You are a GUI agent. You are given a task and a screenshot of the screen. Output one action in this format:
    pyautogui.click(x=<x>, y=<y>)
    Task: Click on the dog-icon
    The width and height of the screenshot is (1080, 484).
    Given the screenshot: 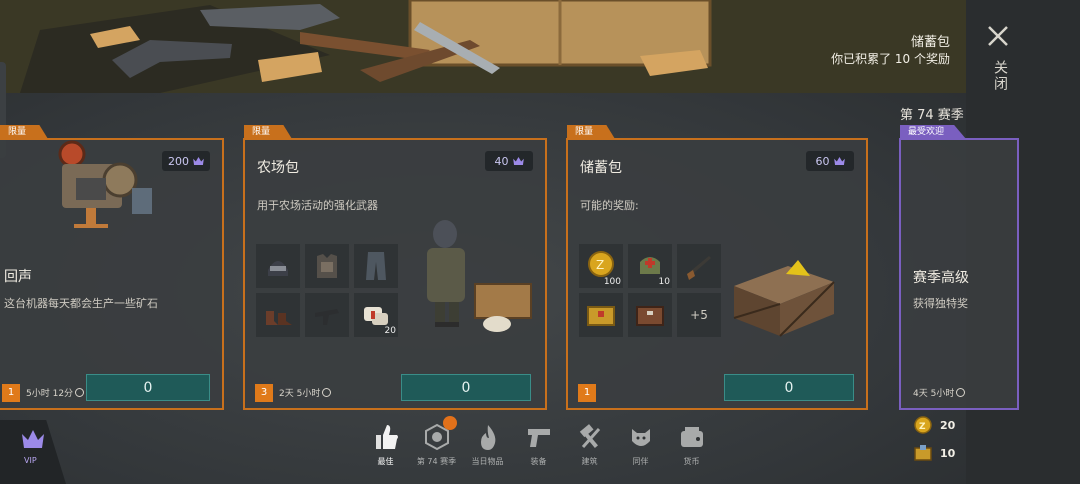 What is the action you would take?
    pyautogui.click(x=641, y=437)
    